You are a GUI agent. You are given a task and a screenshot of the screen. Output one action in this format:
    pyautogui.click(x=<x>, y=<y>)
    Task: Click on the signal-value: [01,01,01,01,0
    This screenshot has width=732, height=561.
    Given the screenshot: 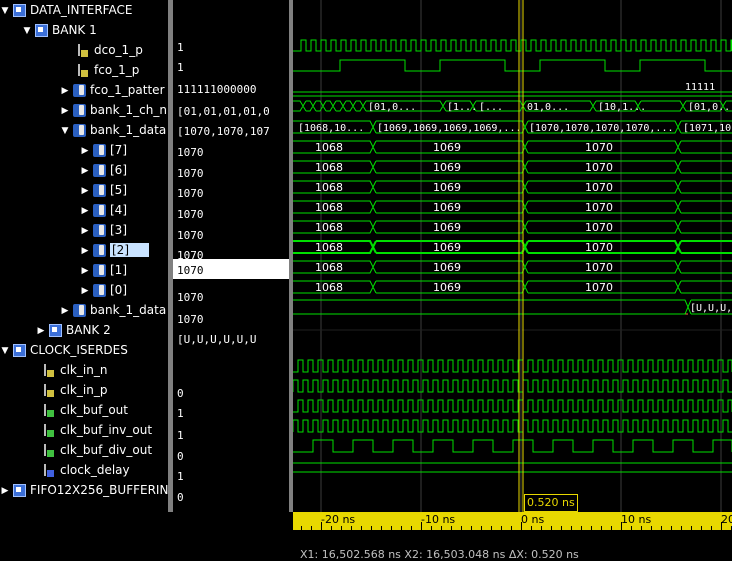 What is the action you would take?
    pyautogui.click(x=223, y=111)
    